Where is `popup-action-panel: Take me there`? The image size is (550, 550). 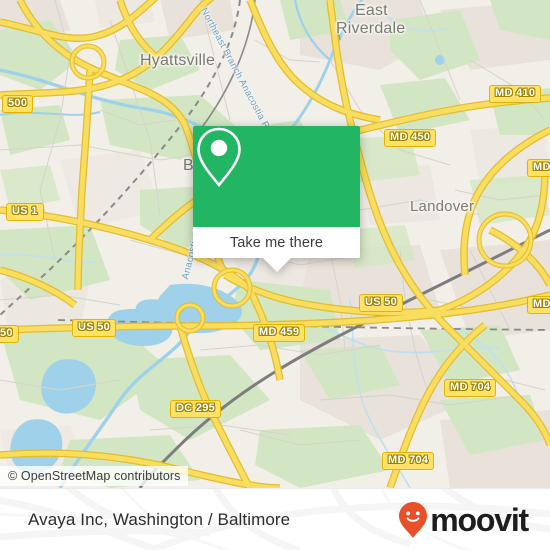 popup-action-panel: Take me there is located at coordinates (276, 242).